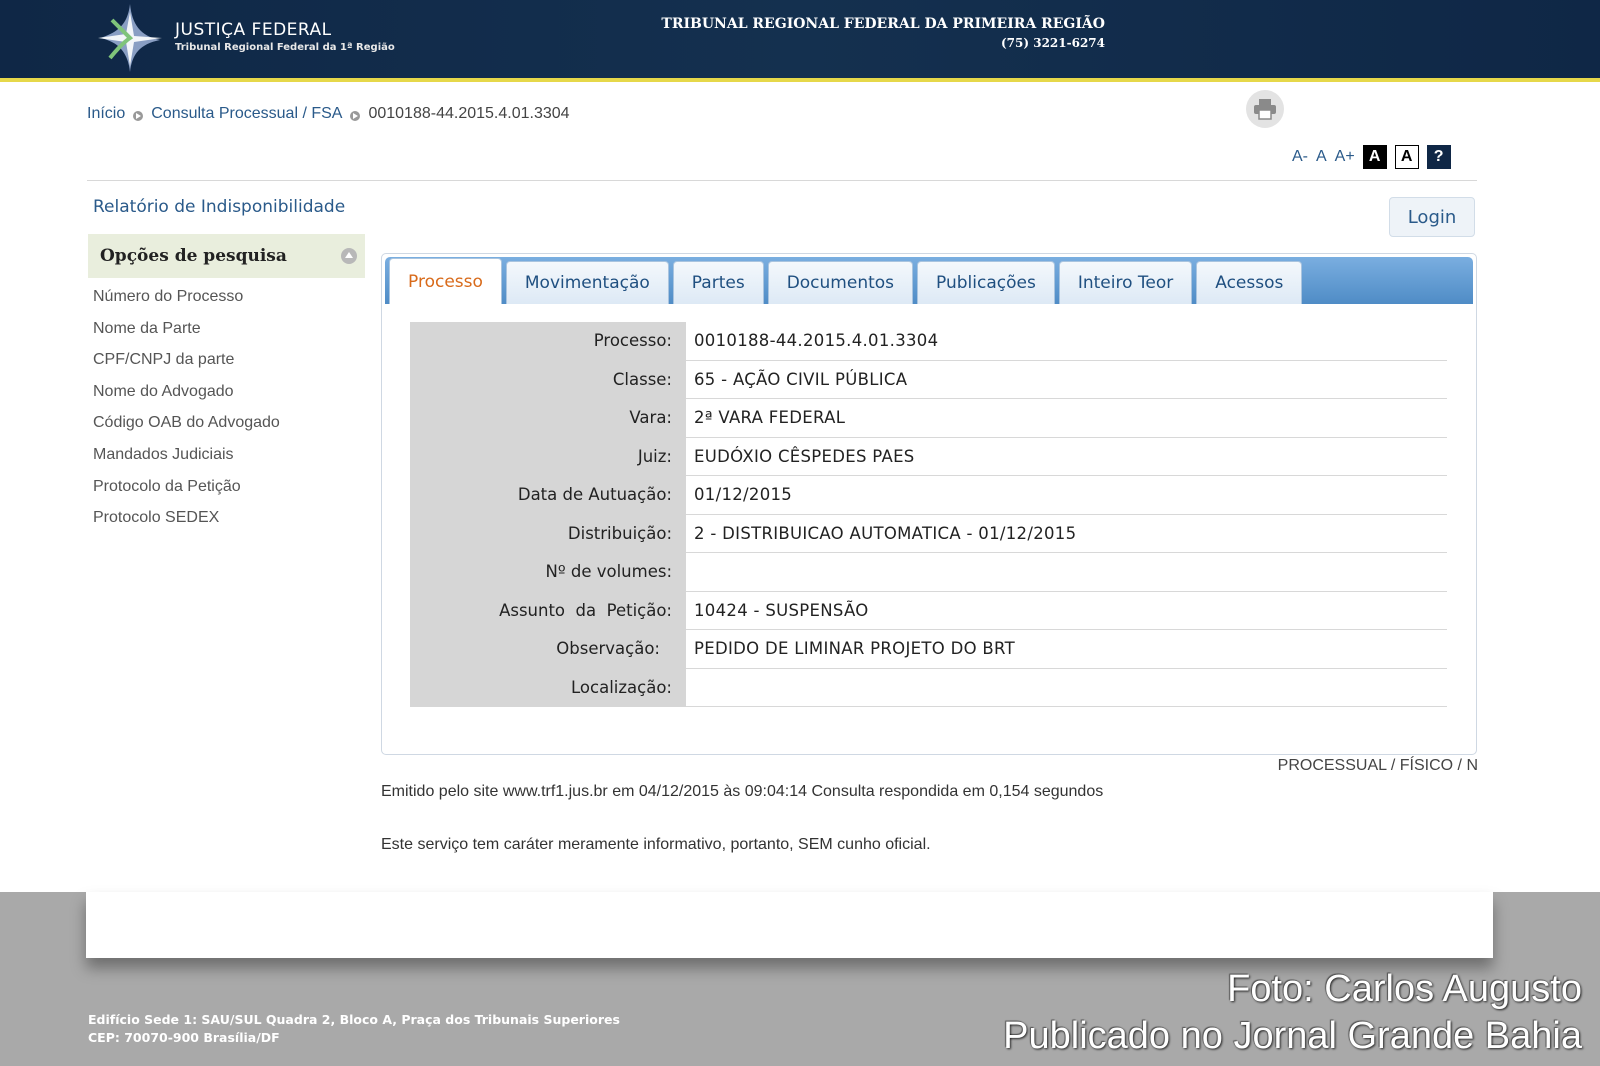  I want to click on table-row: Classe: 65 - AÇÃO CIVIL PÚBLICA, so click(928, 379).